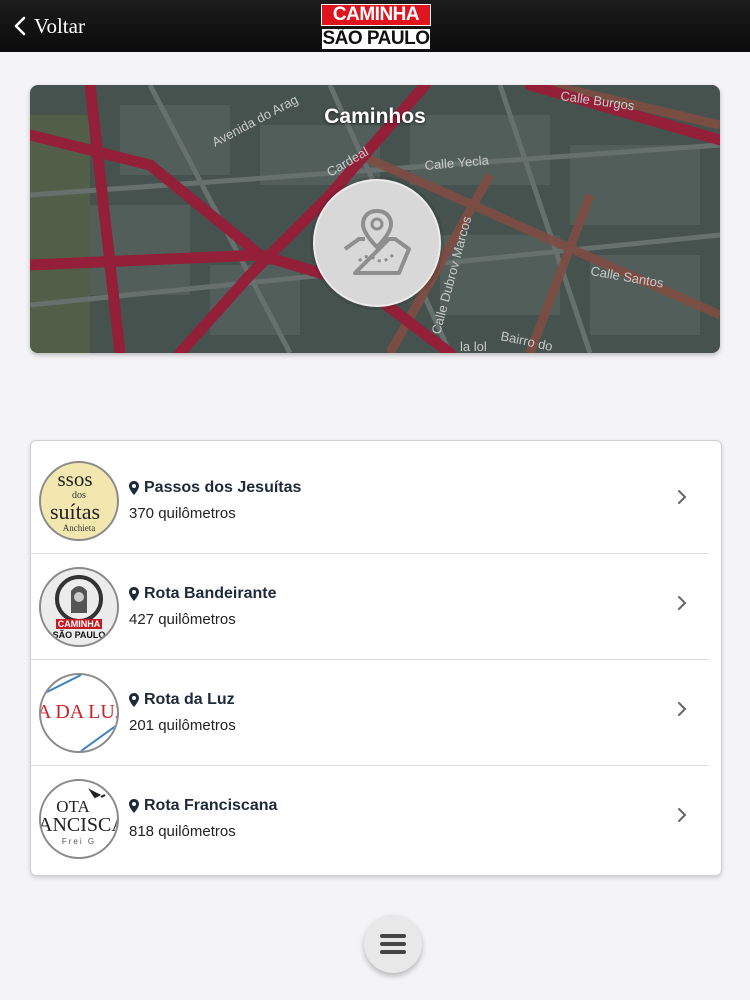  Describe the element at coordinates (182, 513) in the screenshot. I see `route-distance: 370 quilômetros` at that location.